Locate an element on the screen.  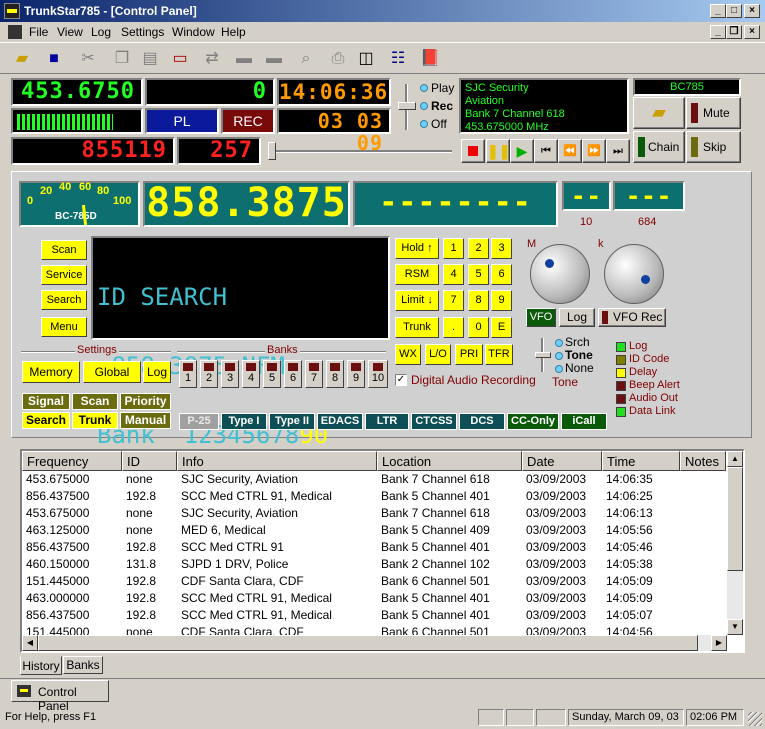
scroll-down-icon: ▼ is located at coordinates (735, 627).